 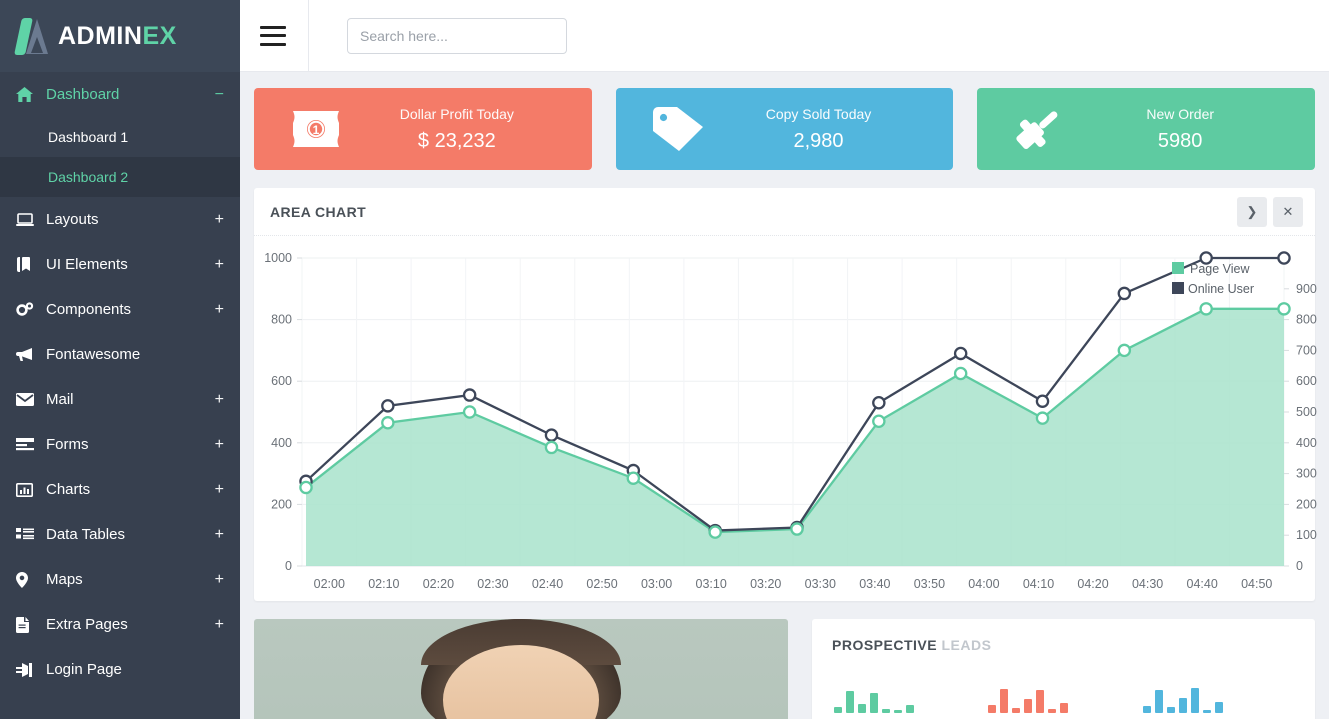 What do you see at coordinates (31, 489) in the screenshot?
I see `bar-chart-icon` at bounding box center [31, 489].